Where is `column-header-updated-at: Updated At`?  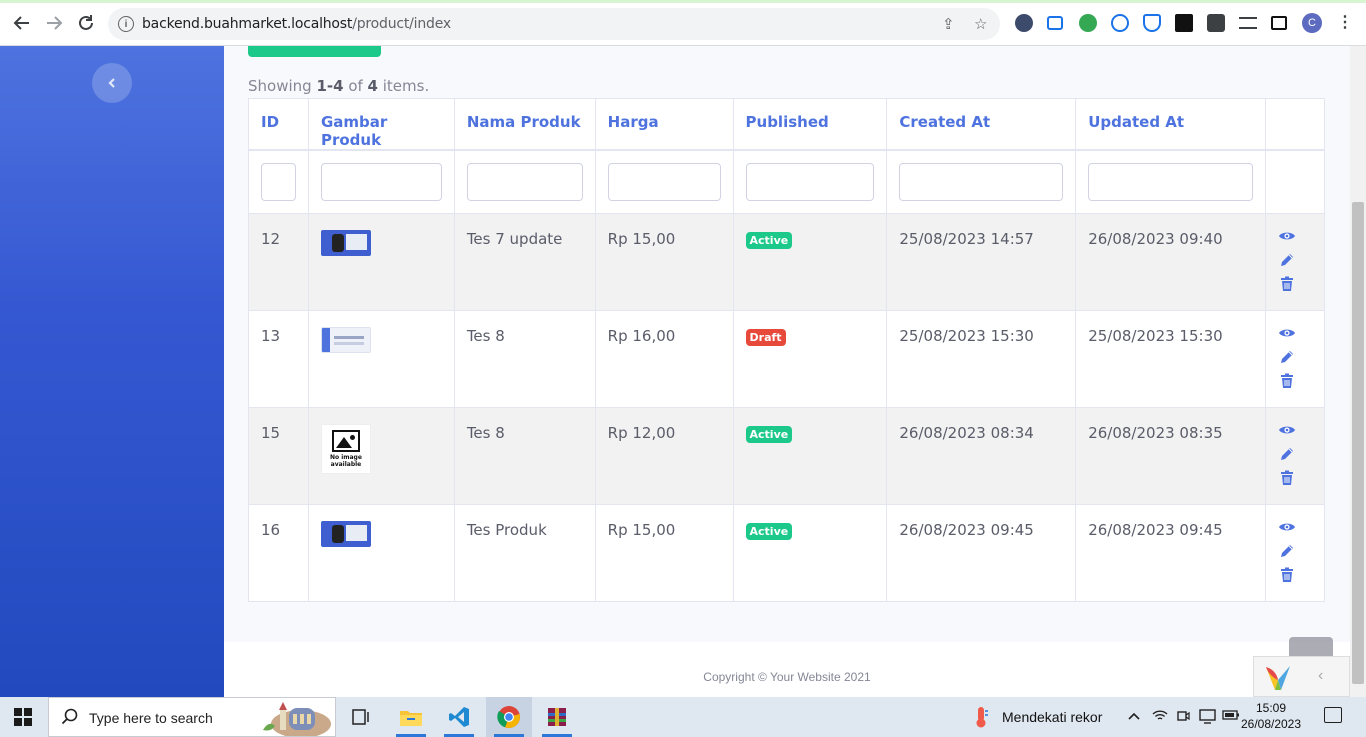 column-header-updated-at: Updated At is located at coordinates (1170, 124).